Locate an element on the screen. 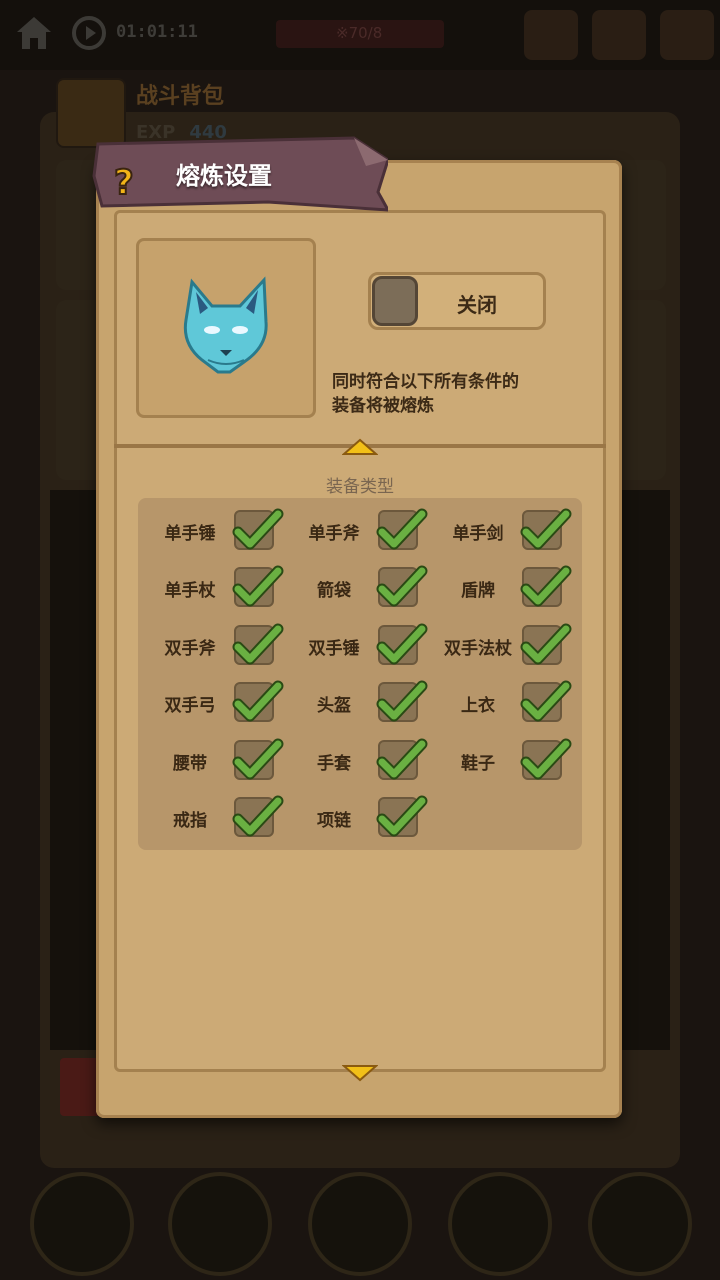  smelt-description: 同时符合以下所有条件的 装备将被熔炼 is located at coordinates (457, 394).